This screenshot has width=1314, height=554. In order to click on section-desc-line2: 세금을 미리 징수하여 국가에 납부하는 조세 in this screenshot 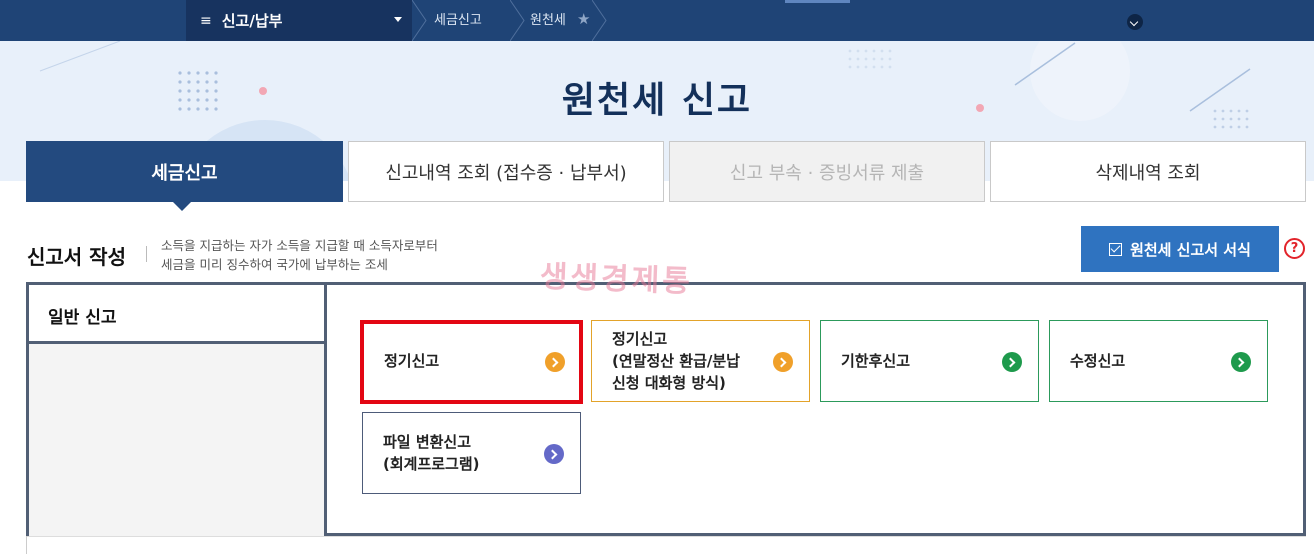, I will do `click(274, 264)`.